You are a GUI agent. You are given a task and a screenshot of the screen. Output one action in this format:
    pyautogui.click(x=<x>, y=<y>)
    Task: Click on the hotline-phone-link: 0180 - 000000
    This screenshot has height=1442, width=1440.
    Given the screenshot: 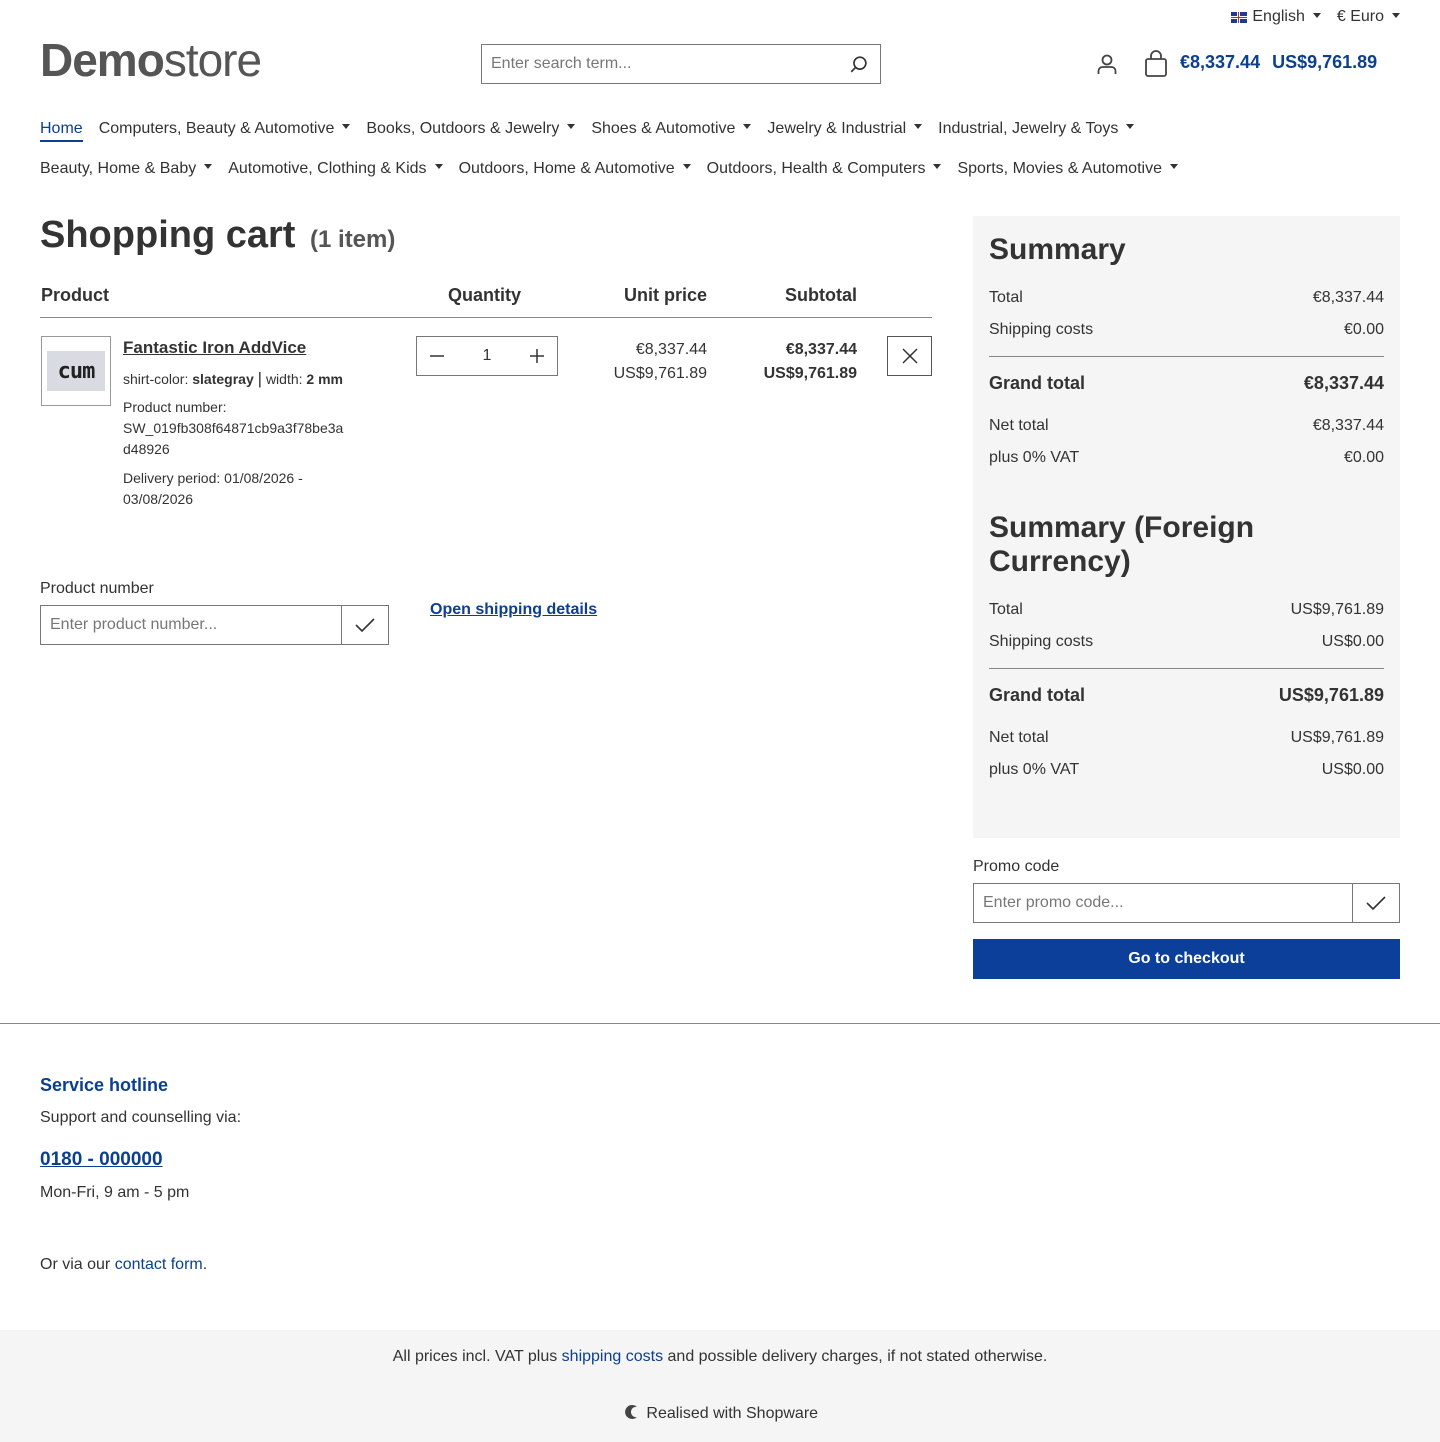 What is the action you would take?
    pyautogui.click(x=101, y=1160)
    